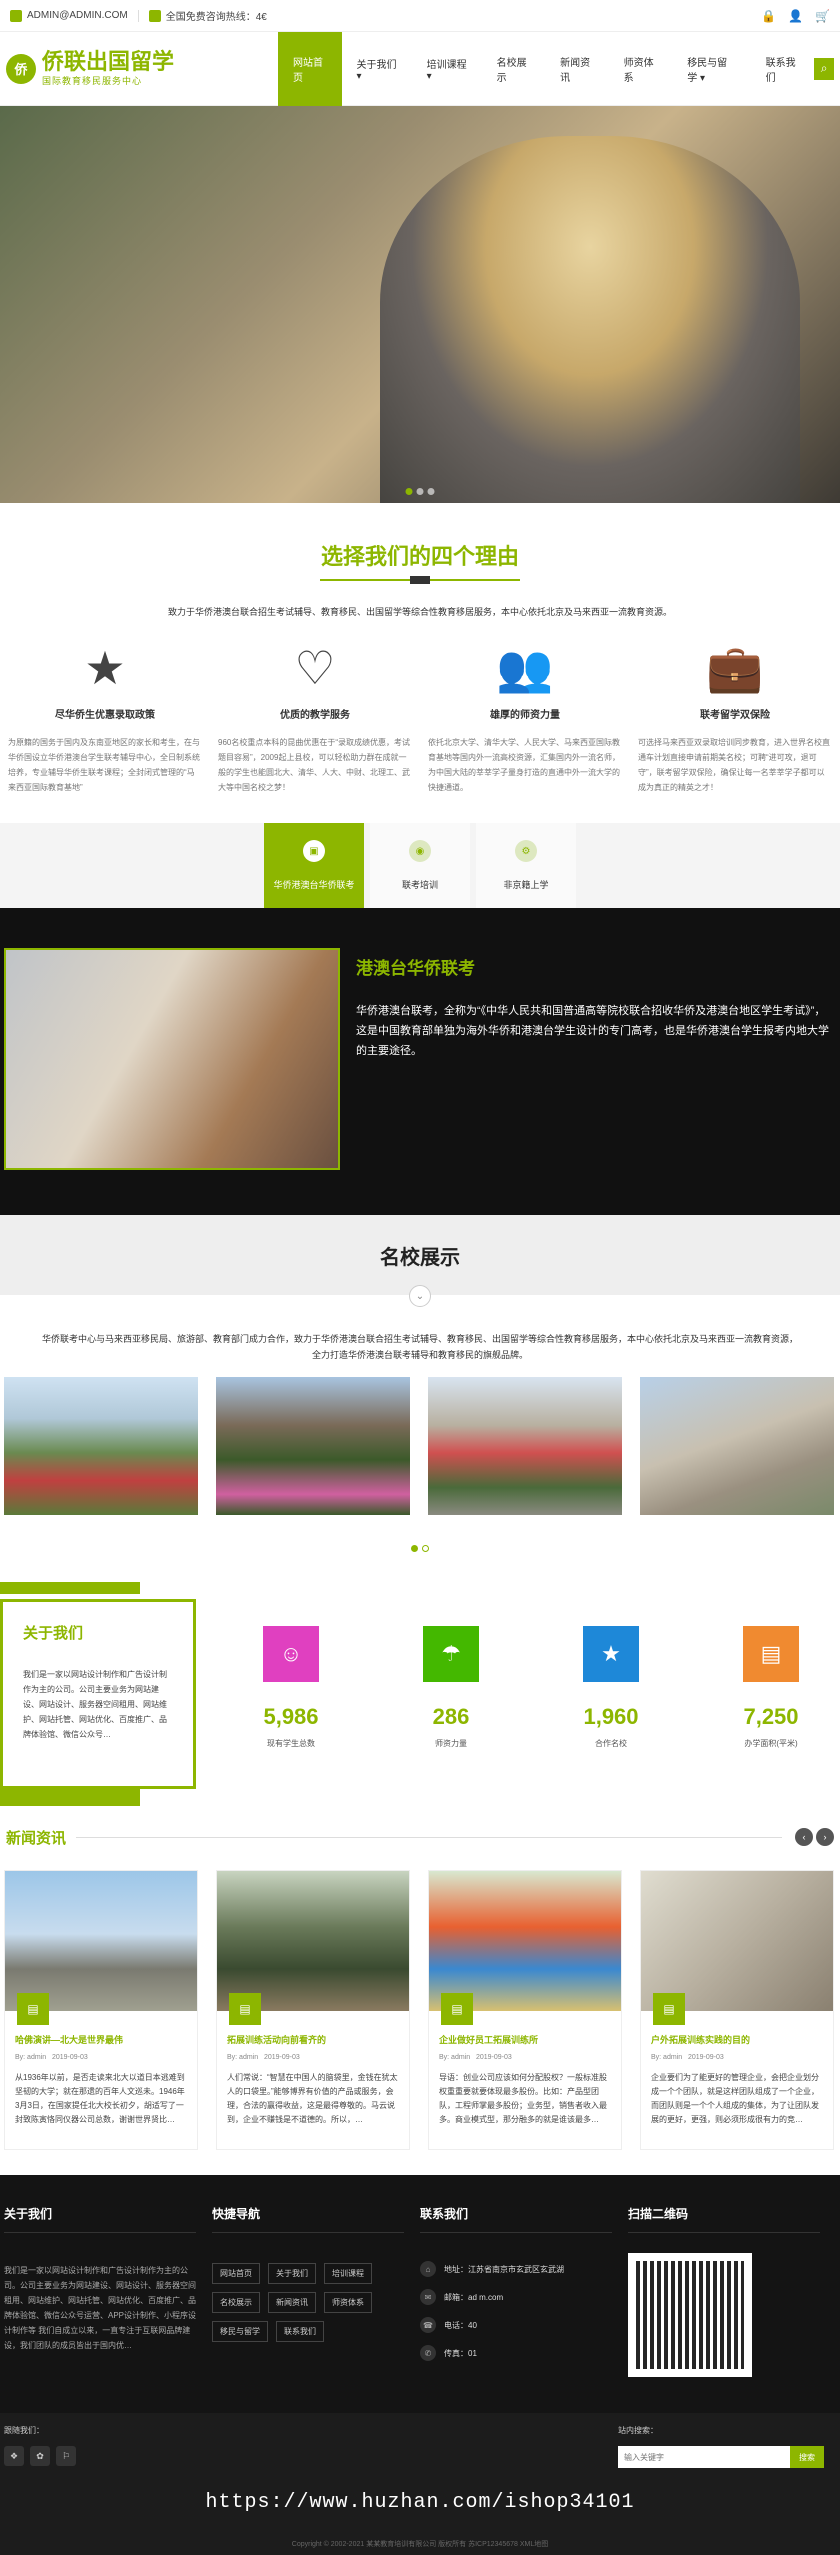 The width and height of the screenshot is (840, 2555). Describe the element at coordinates (524, 2325) in the screenshot. I see `contact-row: ☎ 电话：40` at that location.